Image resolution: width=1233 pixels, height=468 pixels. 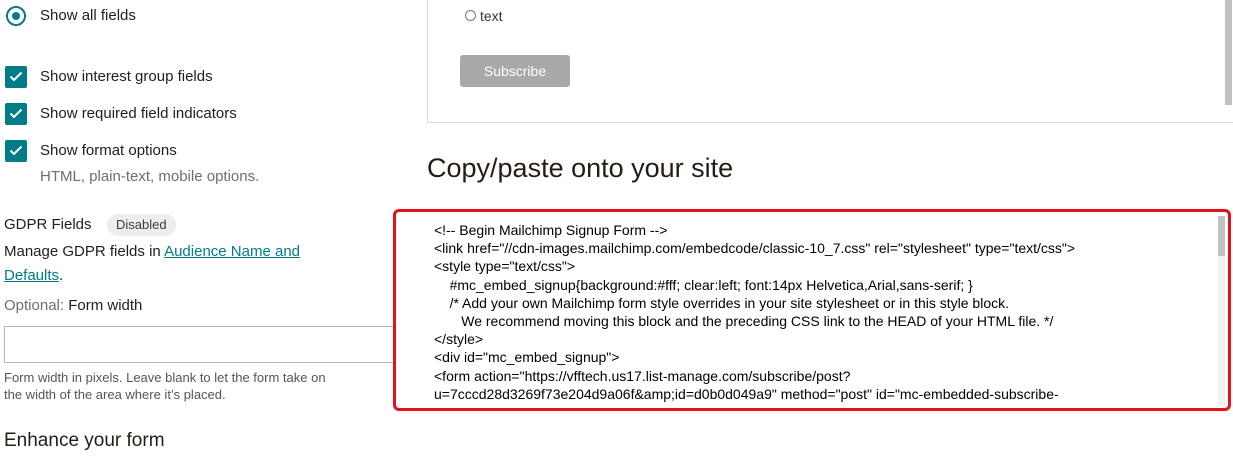 I want to click on optional-label: Optional:, so click(x=34, y=305).